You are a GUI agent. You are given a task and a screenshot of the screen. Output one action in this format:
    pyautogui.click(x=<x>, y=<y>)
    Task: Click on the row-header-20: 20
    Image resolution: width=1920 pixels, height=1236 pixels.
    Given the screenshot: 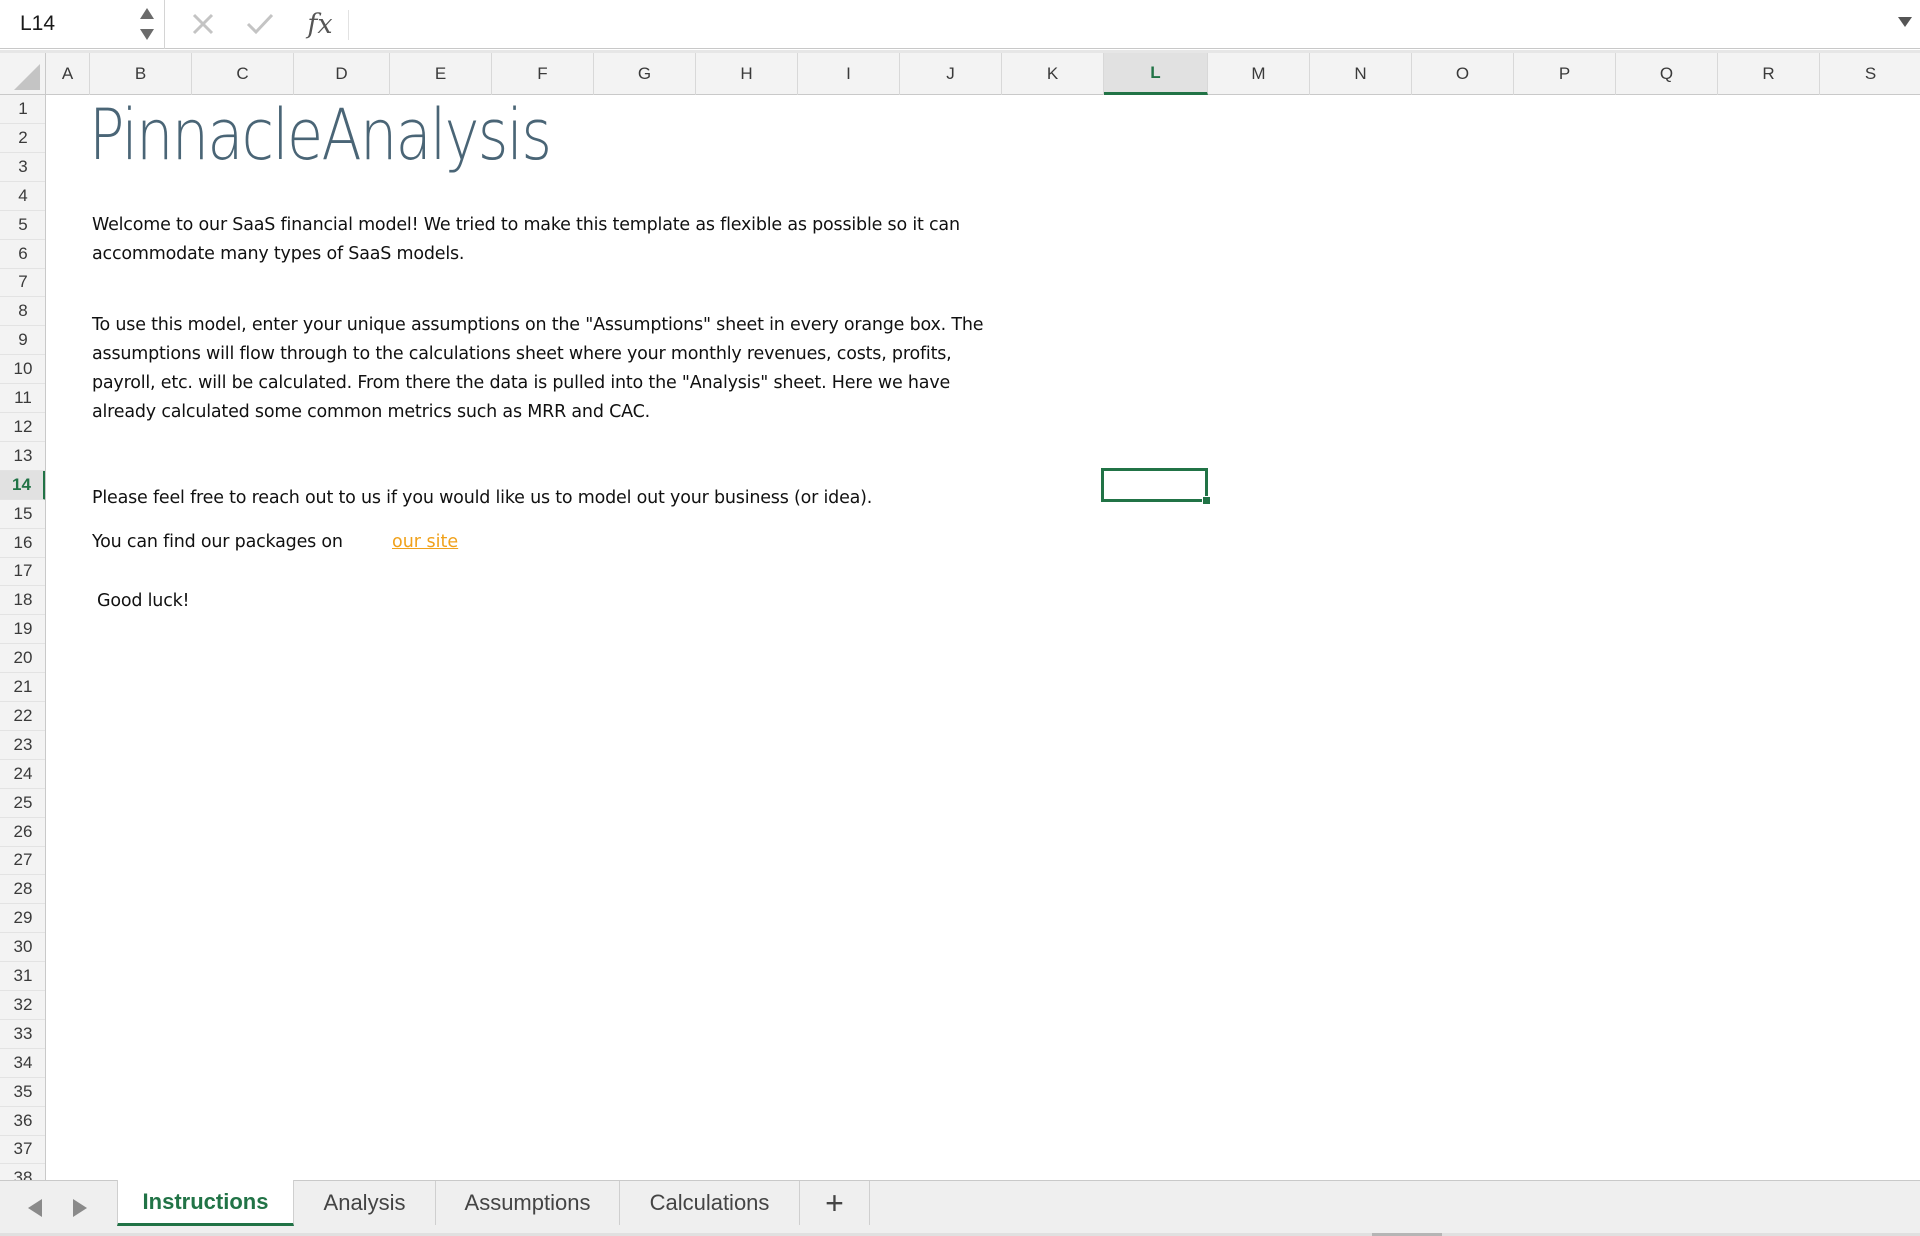 What is the action you would take?
    pyautogui.click(x=22, y=659)
    